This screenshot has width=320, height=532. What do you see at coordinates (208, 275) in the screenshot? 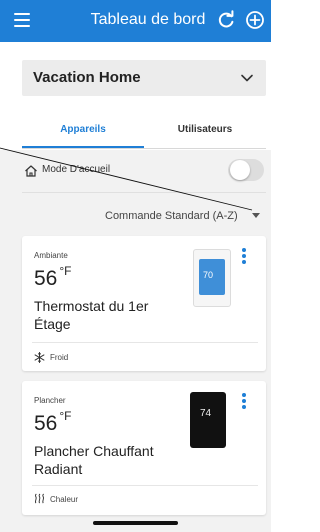
I see `thermostat-display-value: 70` at bounding box center [208, 275].